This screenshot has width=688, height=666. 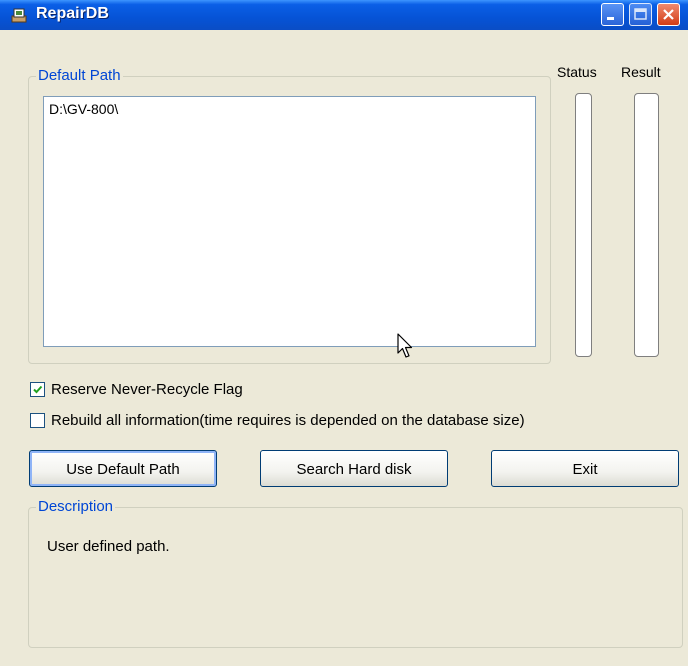 I want to click on reserve-flag-option: Reserve Never-Recycle Flag, so click(x=136, y=389).